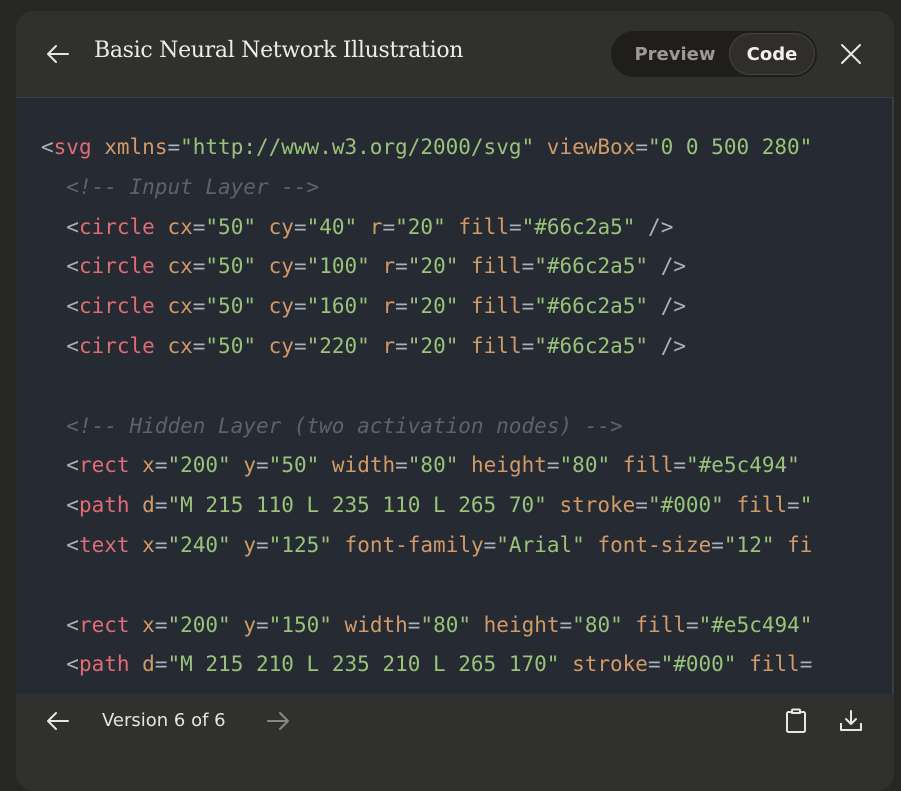  What do you see at coordinates (389, 306) in the screenshot?
I see `code-token-attr: r` at bounding box center [389, 306].